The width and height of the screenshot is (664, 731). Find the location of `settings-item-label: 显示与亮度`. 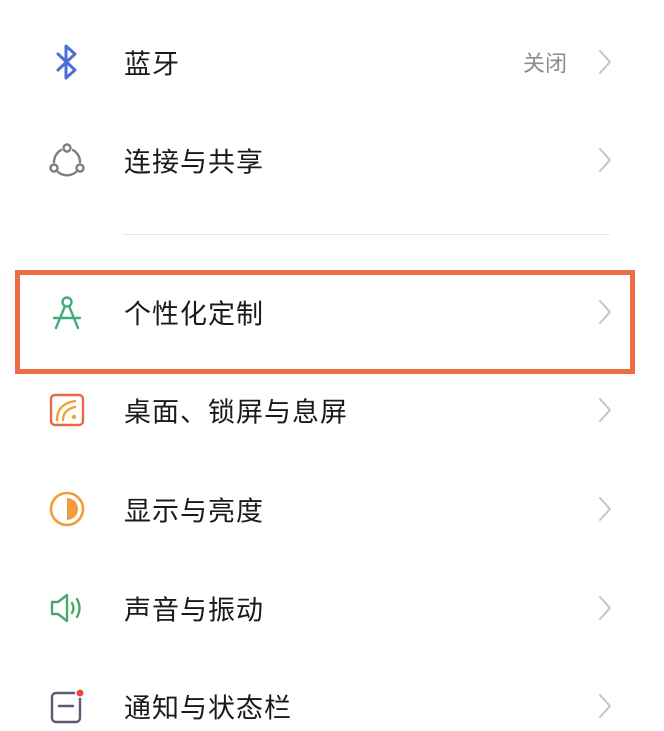

settings-item-label: 显示与亮度 is located at coordinates (194, 512).